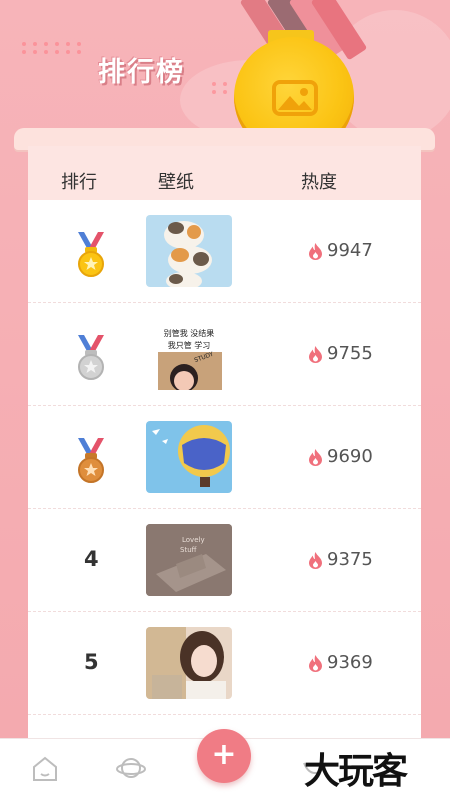 The width and height of the screenshot is (450, 800). What do you see at coordinates (141, 72) in the screenshot?
I see `page-title: 排行榜` at bounding box center [141, 72].